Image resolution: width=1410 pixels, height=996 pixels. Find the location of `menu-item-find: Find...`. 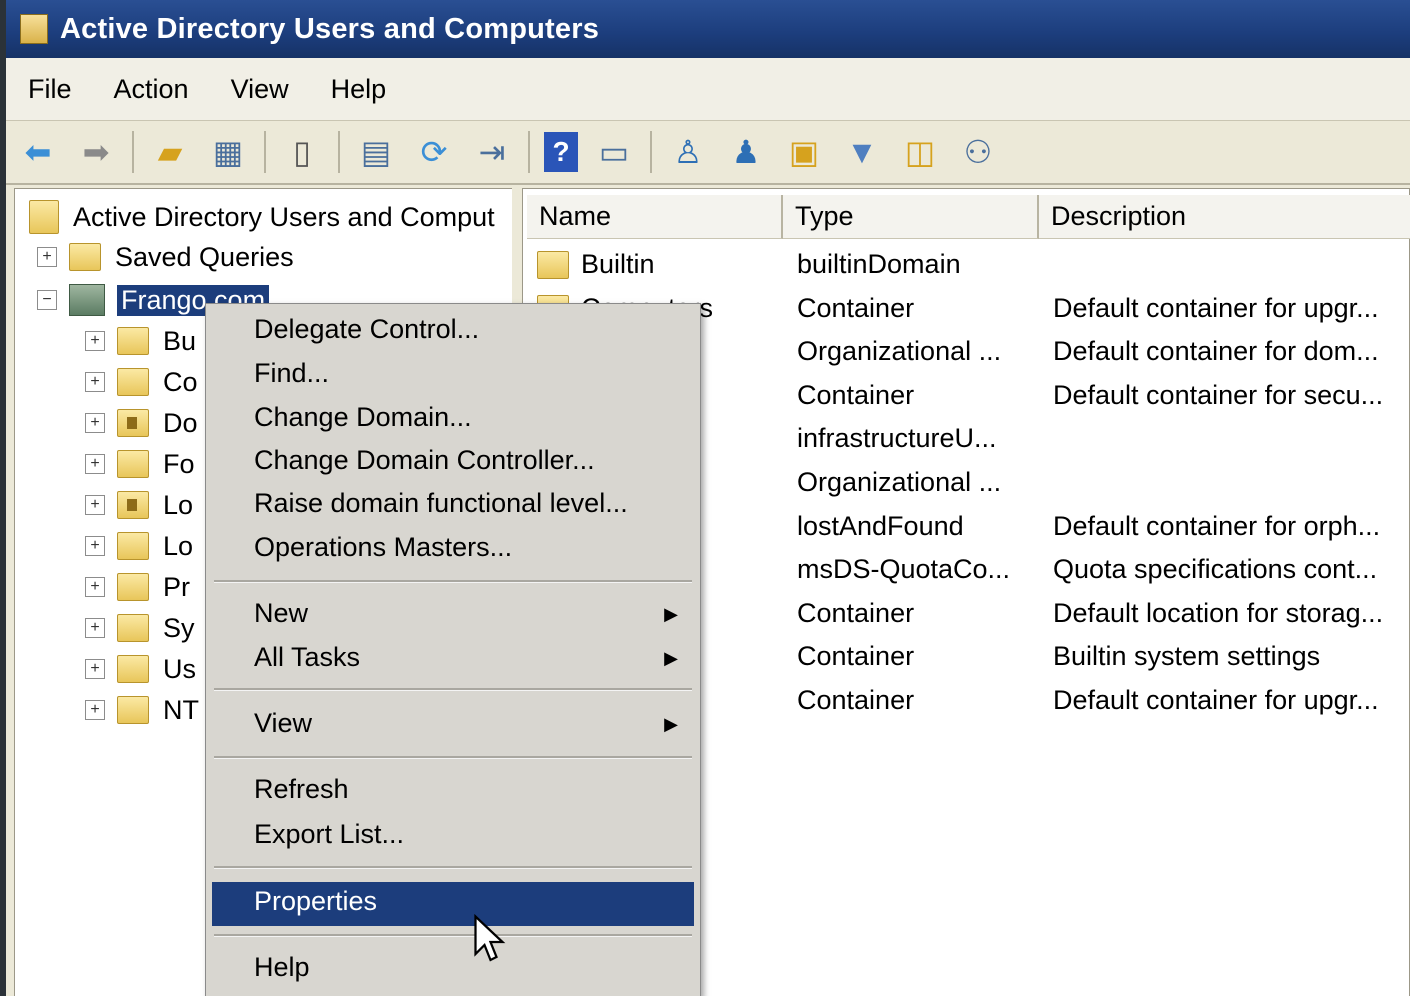

menu-item-find: Find... is located at coordinates (291, 373).